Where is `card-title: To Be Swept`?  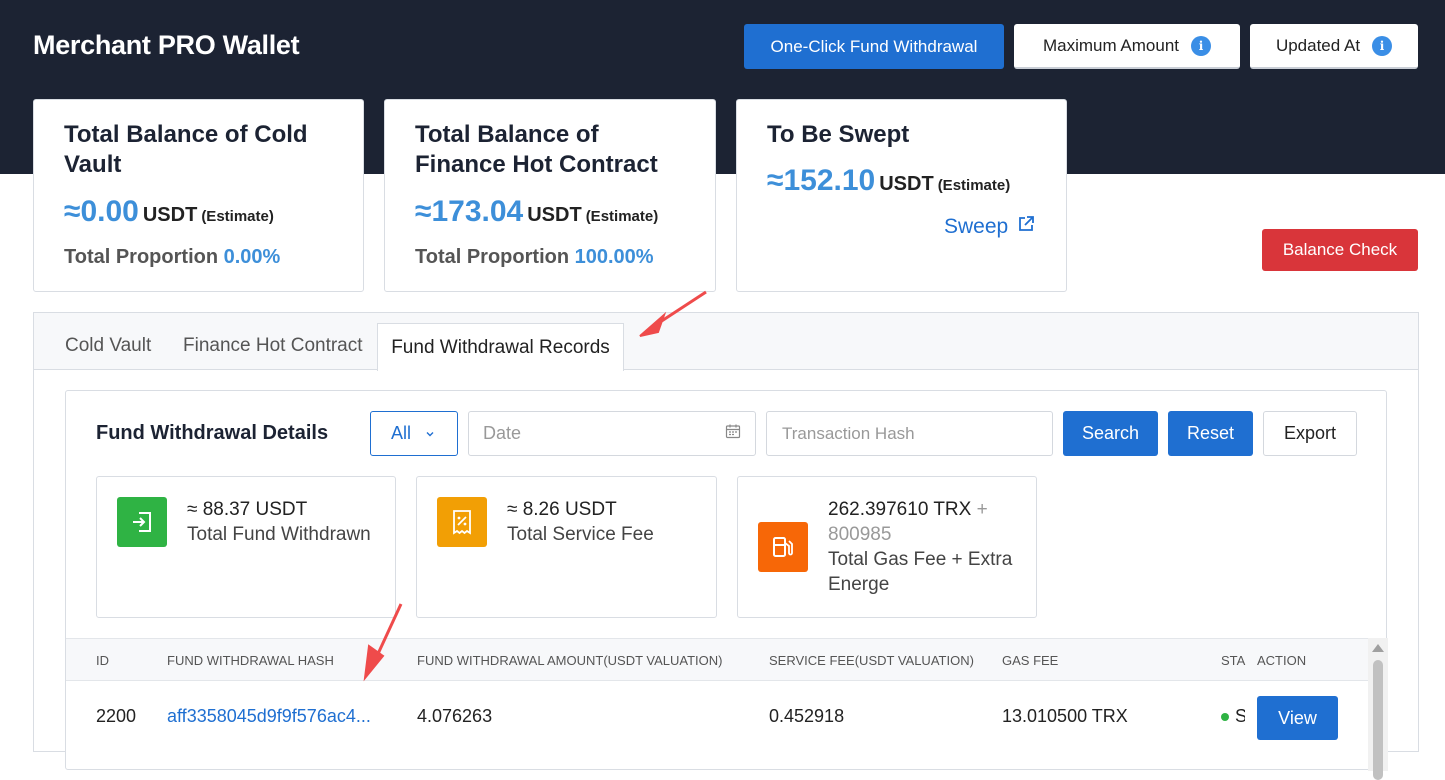 card-title: To Be Swept is located at coordinates (838, 134).